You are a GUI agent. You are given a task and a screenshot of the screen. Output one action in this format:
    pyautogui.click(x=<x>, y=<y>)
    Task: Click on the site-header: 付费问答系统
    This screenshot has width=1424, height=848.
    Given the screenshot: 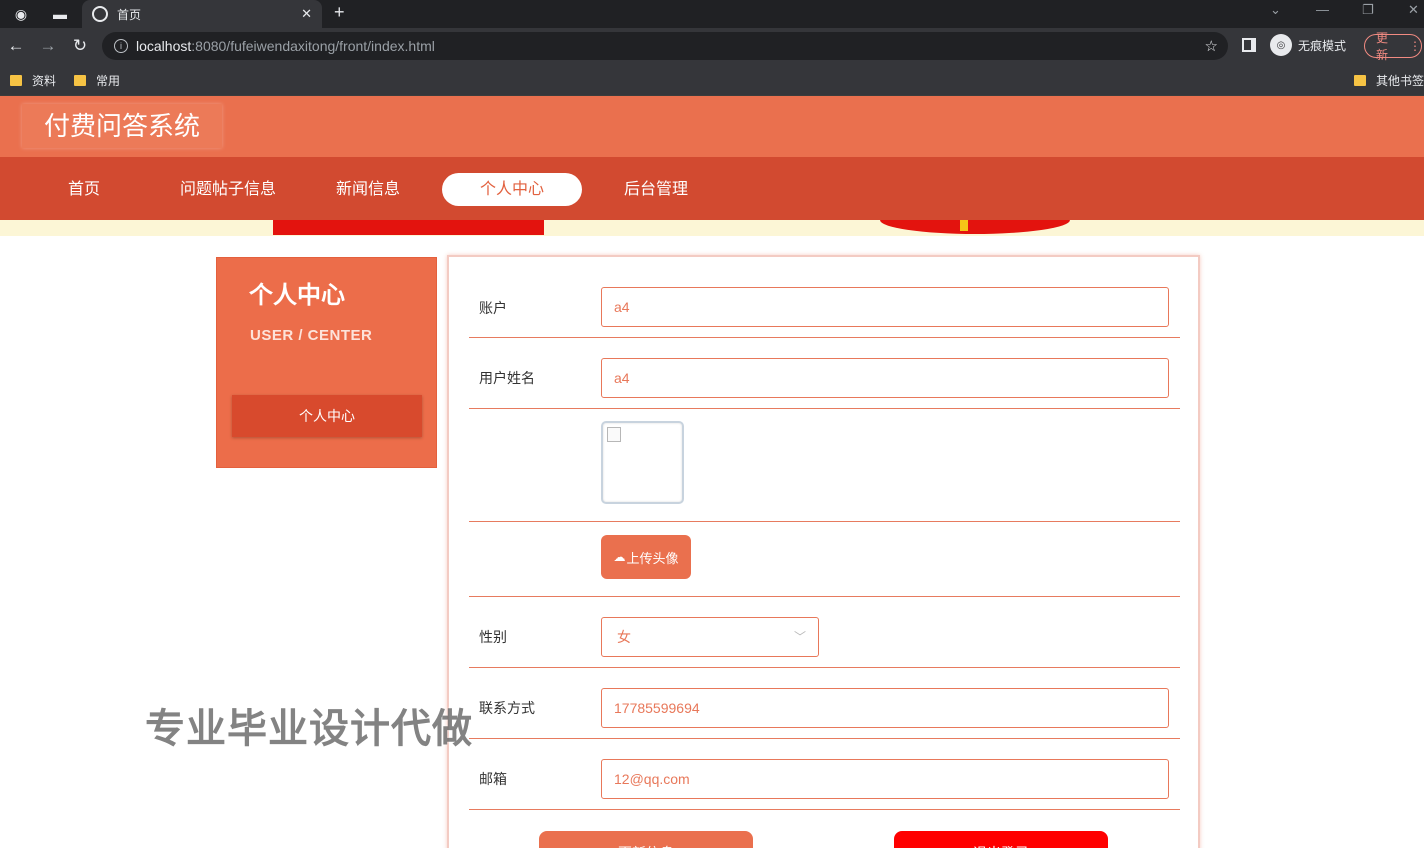 What is the action you would take?
    pyautogui.click(x=712, y=126)
    